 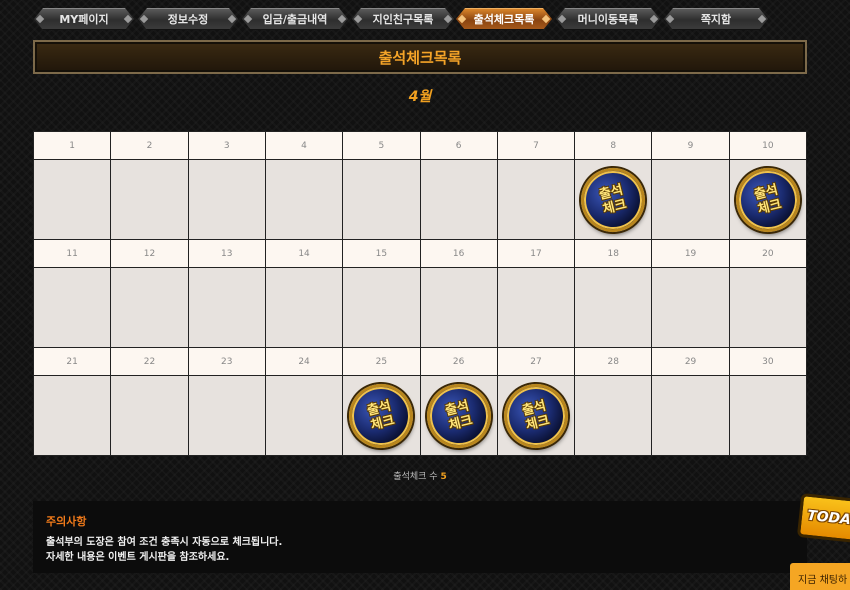 What do you see at coordinates (458, 253) in the screenshot?
I see `day-number: 16` at bounding box center [458, 253].